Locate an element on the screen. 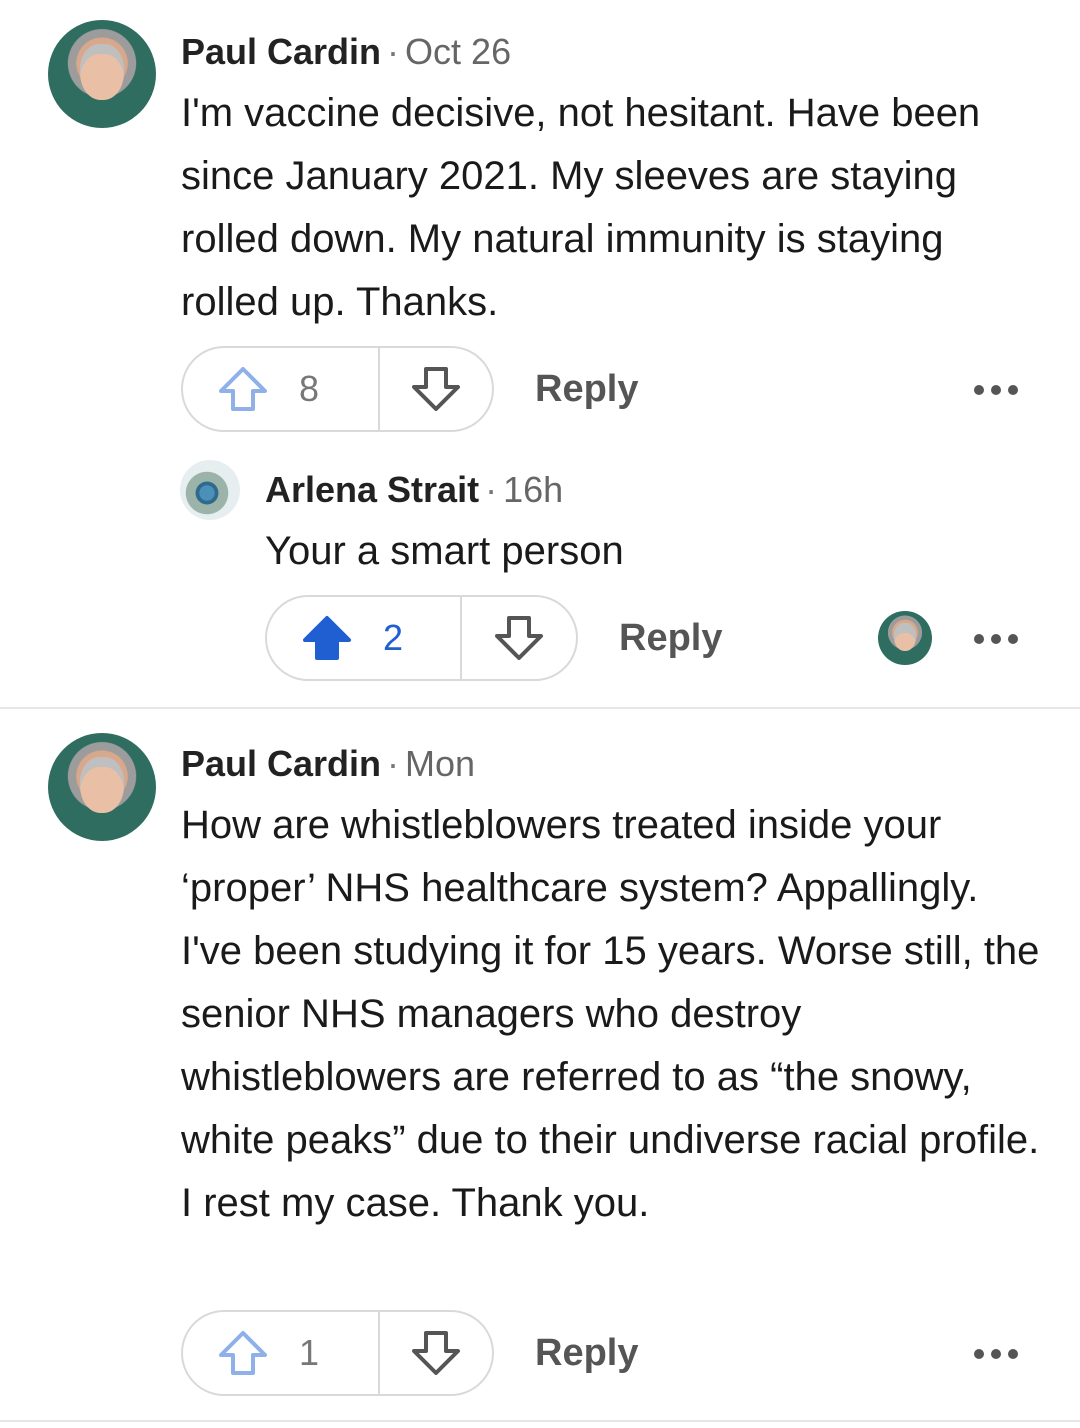 The width and height of the screenshot is (1080, 1428). comment-time: Oct 26 is located at coordinates (458, 51).